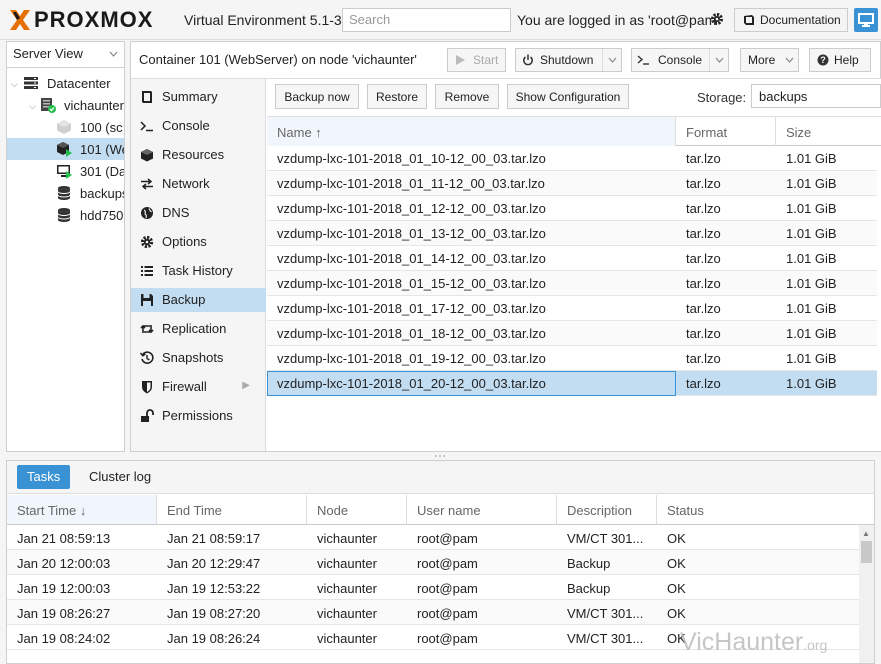  Describe the element at coordinates (214, 538) in the screenshot. I see `task-end: Jan 21 08:59:17` at that location.